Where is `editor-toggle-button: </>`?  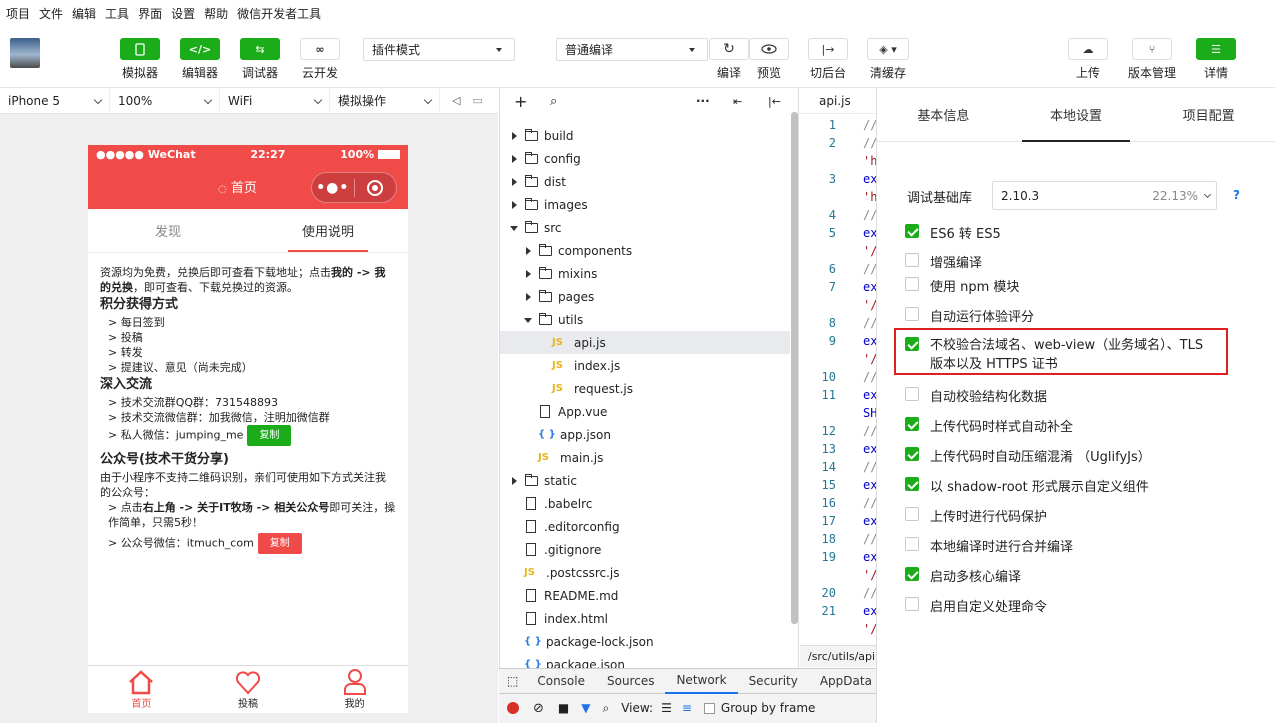 editor-toggle-button: </> is located at coordinates (200, 49).